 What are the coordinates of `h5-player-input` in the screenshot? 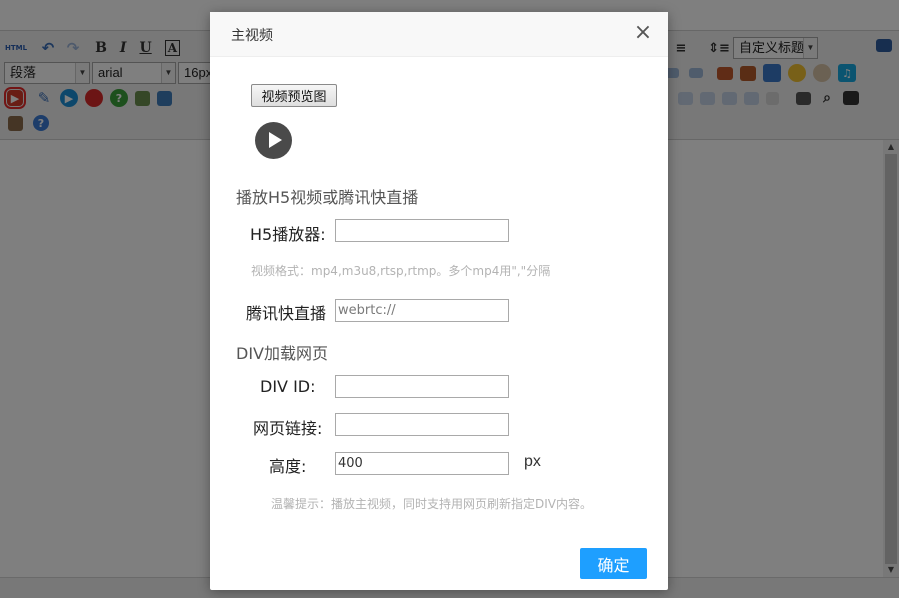 It's located at (422, 230).